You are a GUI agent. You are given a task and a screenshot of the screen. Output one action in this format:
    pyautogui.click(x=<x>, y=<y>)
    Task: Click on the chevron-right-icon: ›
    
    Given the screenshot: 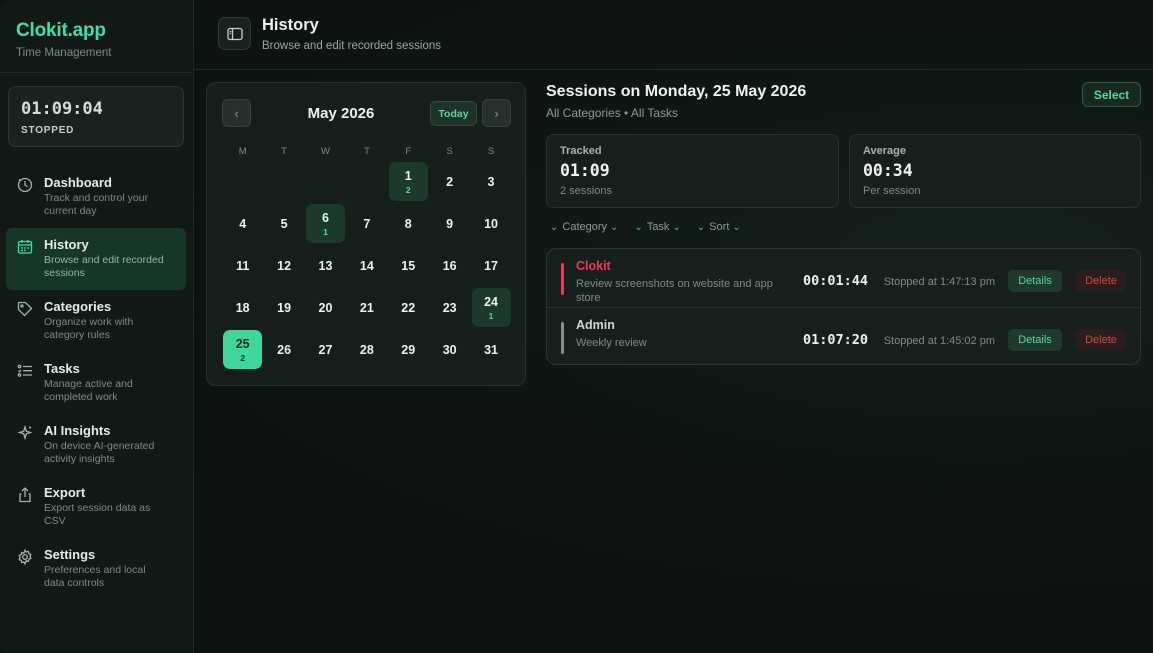 What is the action you would take?
    pyautogui.click(x=496, y=113)
    